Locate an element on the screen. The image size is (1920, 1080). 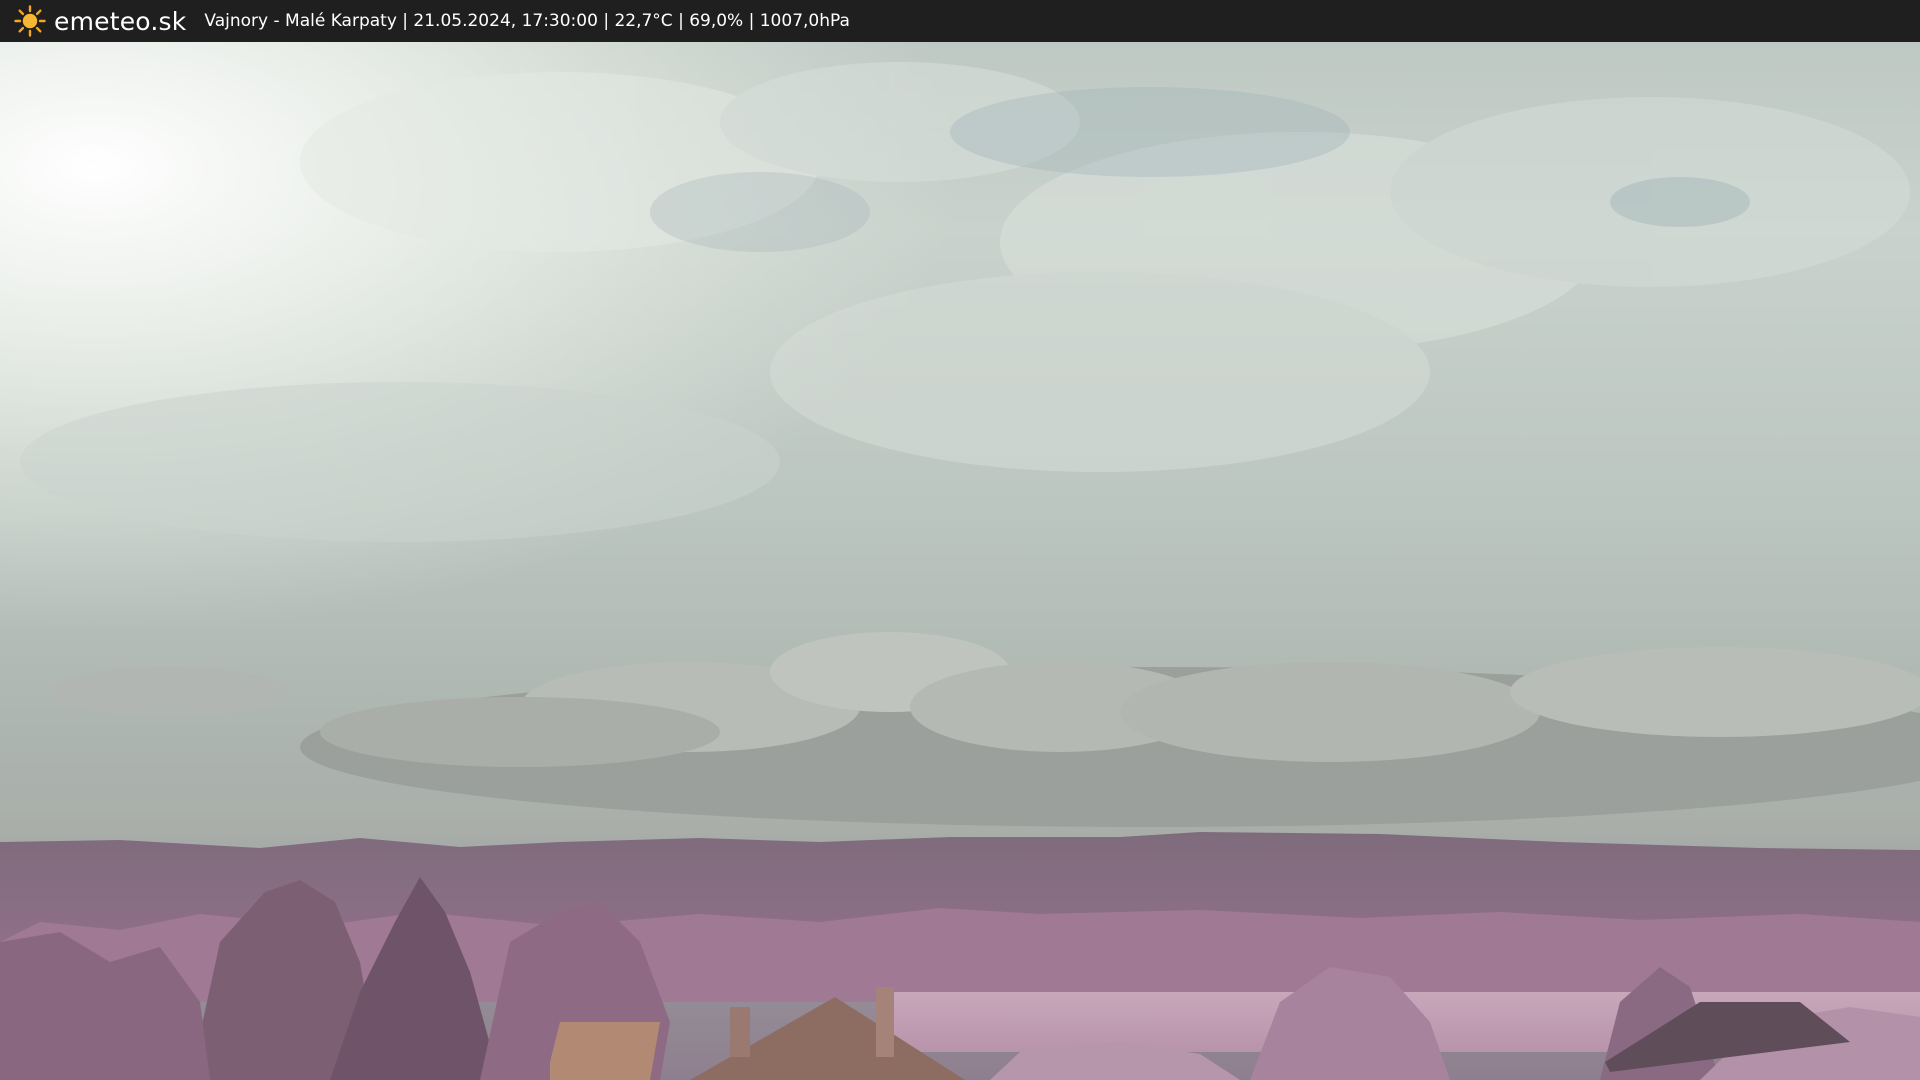
sun-icon is located at coordinates (30, 21).